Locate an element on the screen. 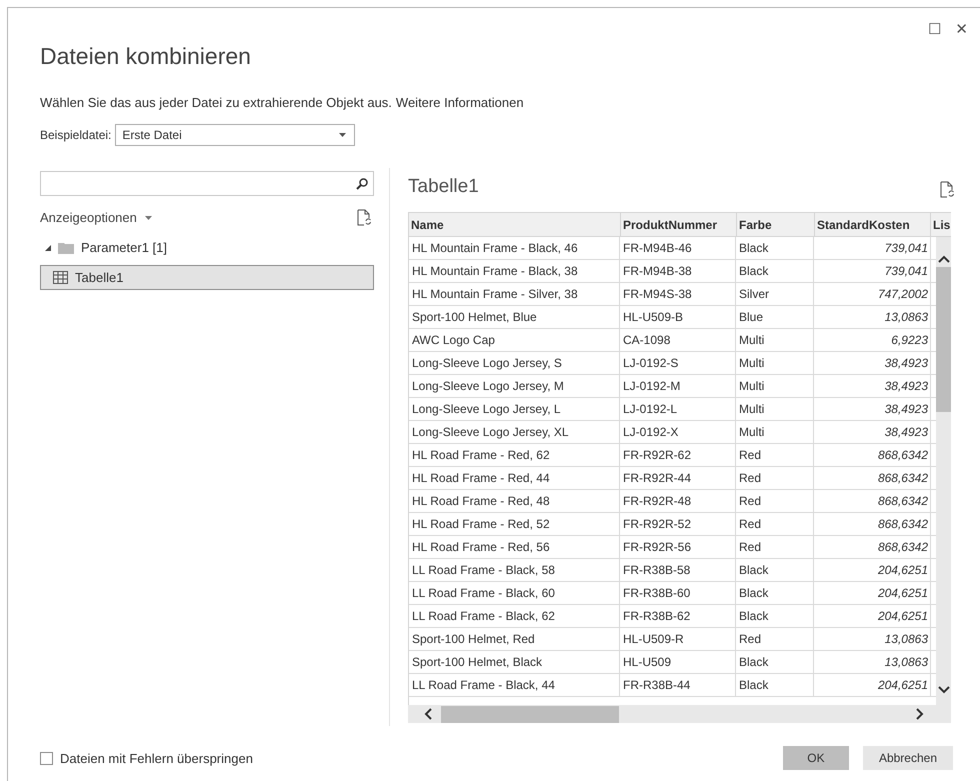 The image size is (980, 781). table-cell: Silver is located at coordinates (775, 294).